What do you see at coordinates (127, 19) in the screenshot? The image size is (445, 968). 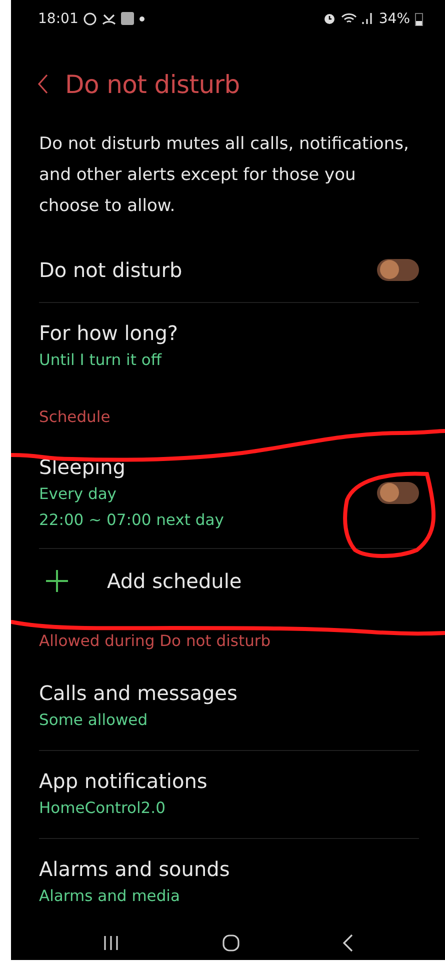 I see `app-icon` at bounding box center [127, 19].